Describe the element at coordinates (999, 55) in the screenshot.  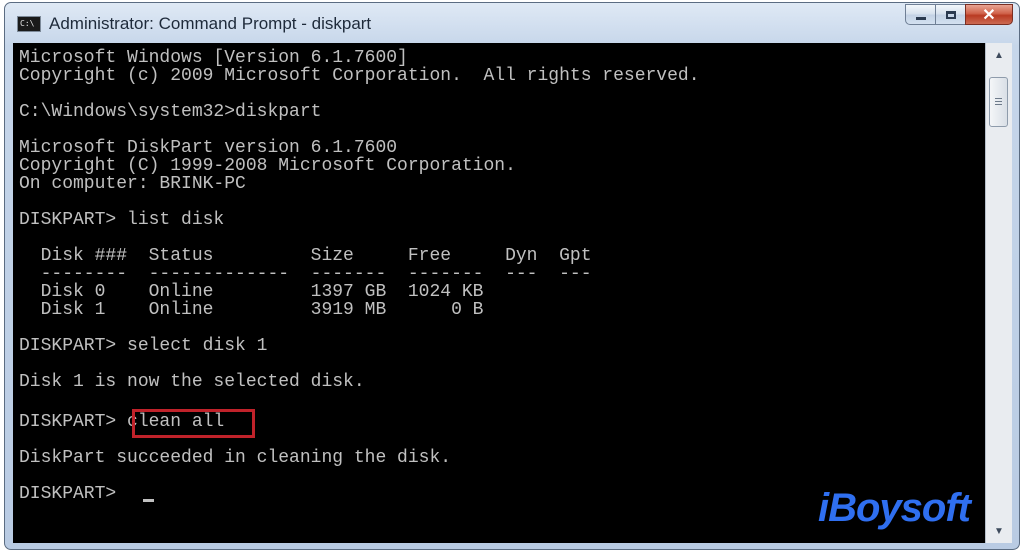
I see `scroll-up-arrow-icon: ▲` at that location.